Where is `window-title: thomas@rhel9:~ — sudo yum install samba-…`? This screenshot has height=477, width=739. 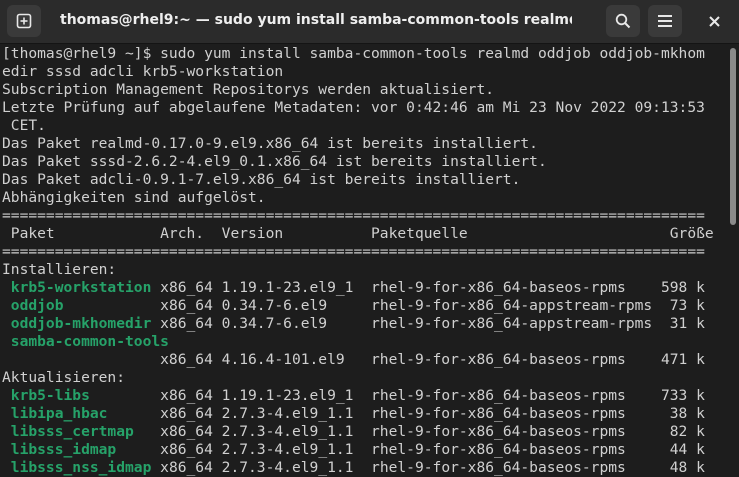 window-title: thomas@rhel9:~ — sudo yum install samba-… is located at coordinates (316, 20).